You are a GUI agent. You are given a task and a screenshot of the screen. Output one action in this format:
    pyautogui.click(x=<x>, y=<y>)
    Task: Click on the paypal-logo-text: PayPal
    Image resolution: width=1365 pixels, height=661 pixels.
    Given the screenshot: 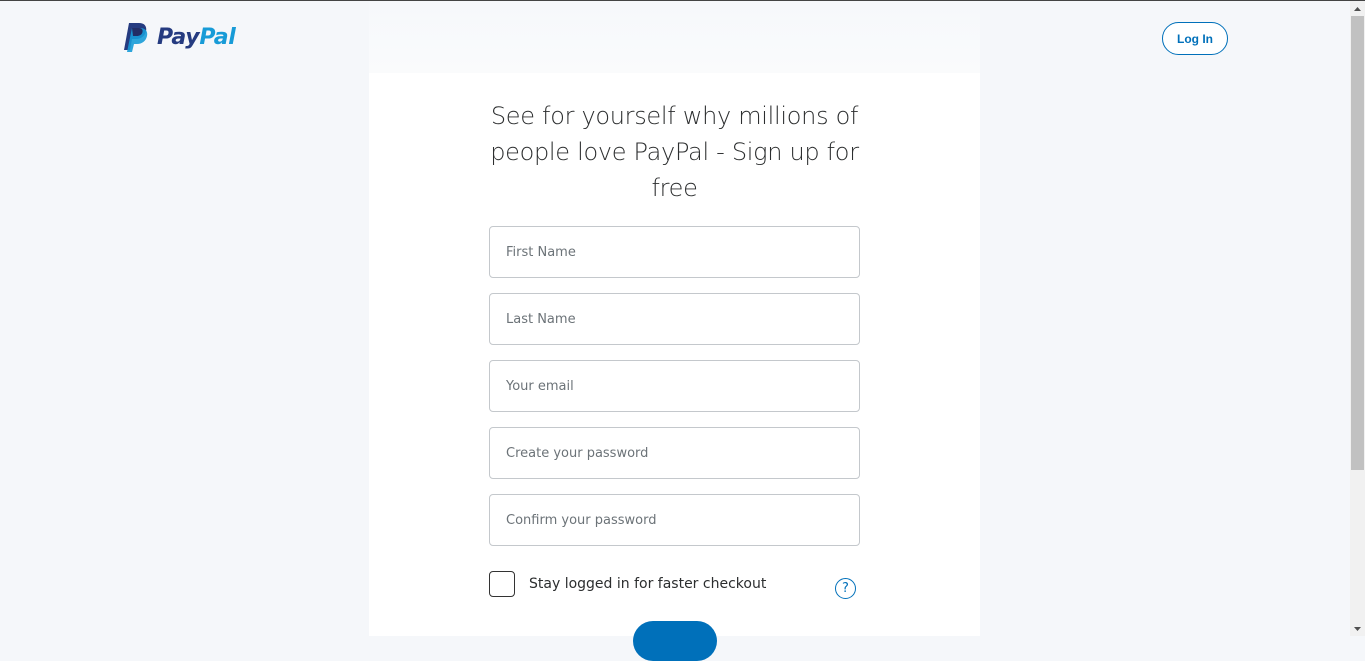 What is the action you would take?
    pyautogui.click(x=196, y=37)
    